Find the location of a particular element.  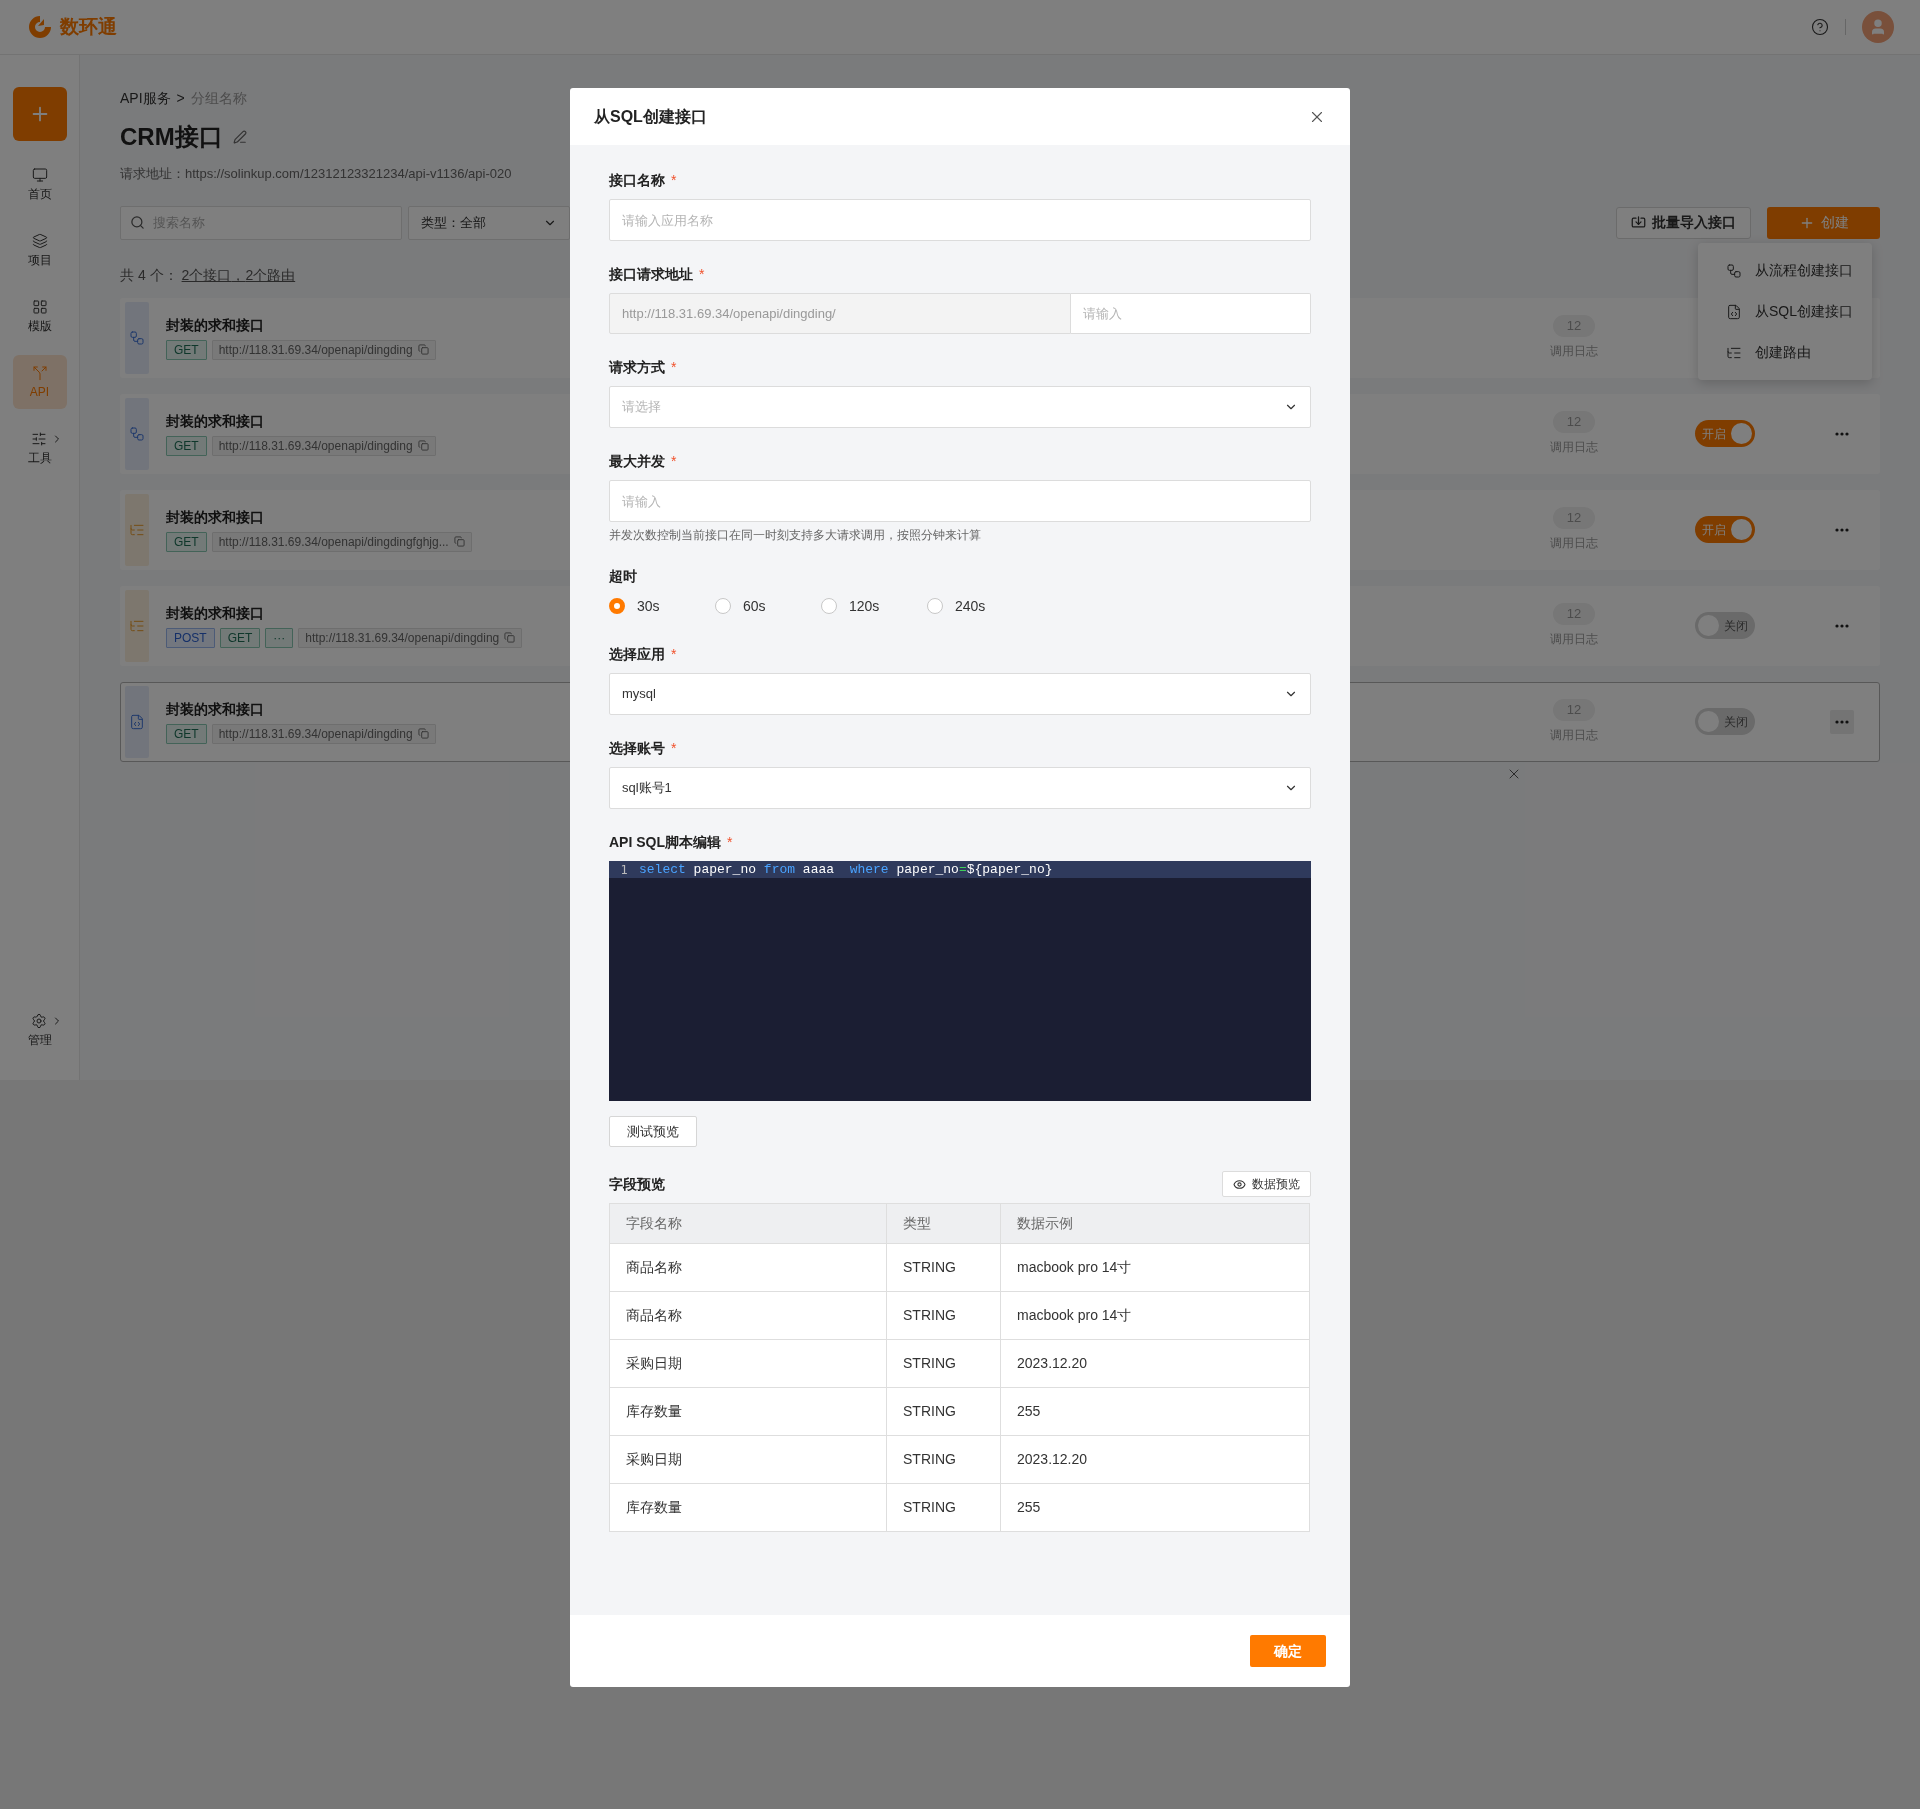

field-label: 接口请求地址 * is located at coordinates (657, 274).